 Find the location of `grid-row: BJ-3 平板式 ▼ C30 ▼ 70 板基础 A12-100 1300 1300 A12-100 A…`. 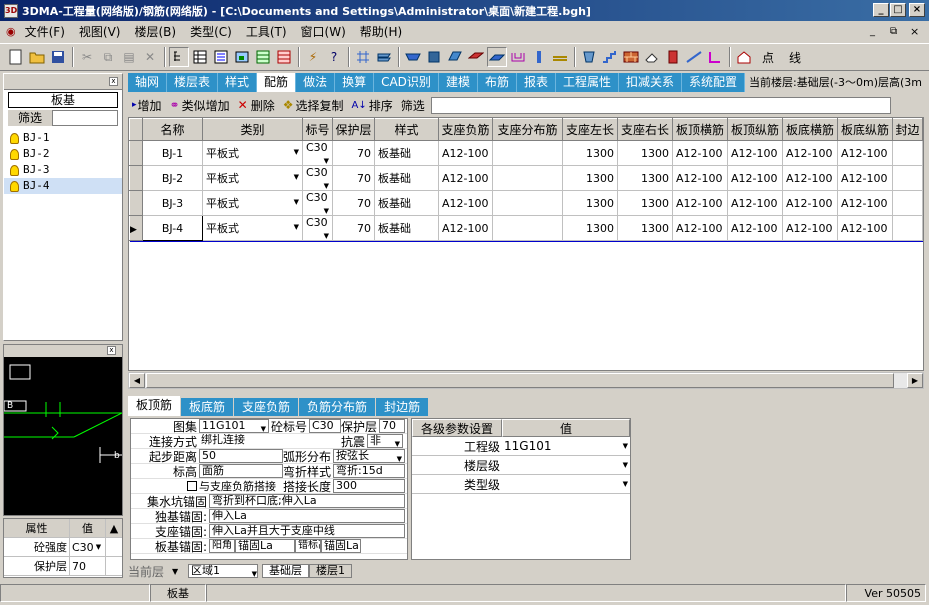

grid-row: BJ-3 平板式 ▼ C30 ▼ 70 板基础 A12-100 1300 1300 A12-100 A… is located at coordinates (526, 203).